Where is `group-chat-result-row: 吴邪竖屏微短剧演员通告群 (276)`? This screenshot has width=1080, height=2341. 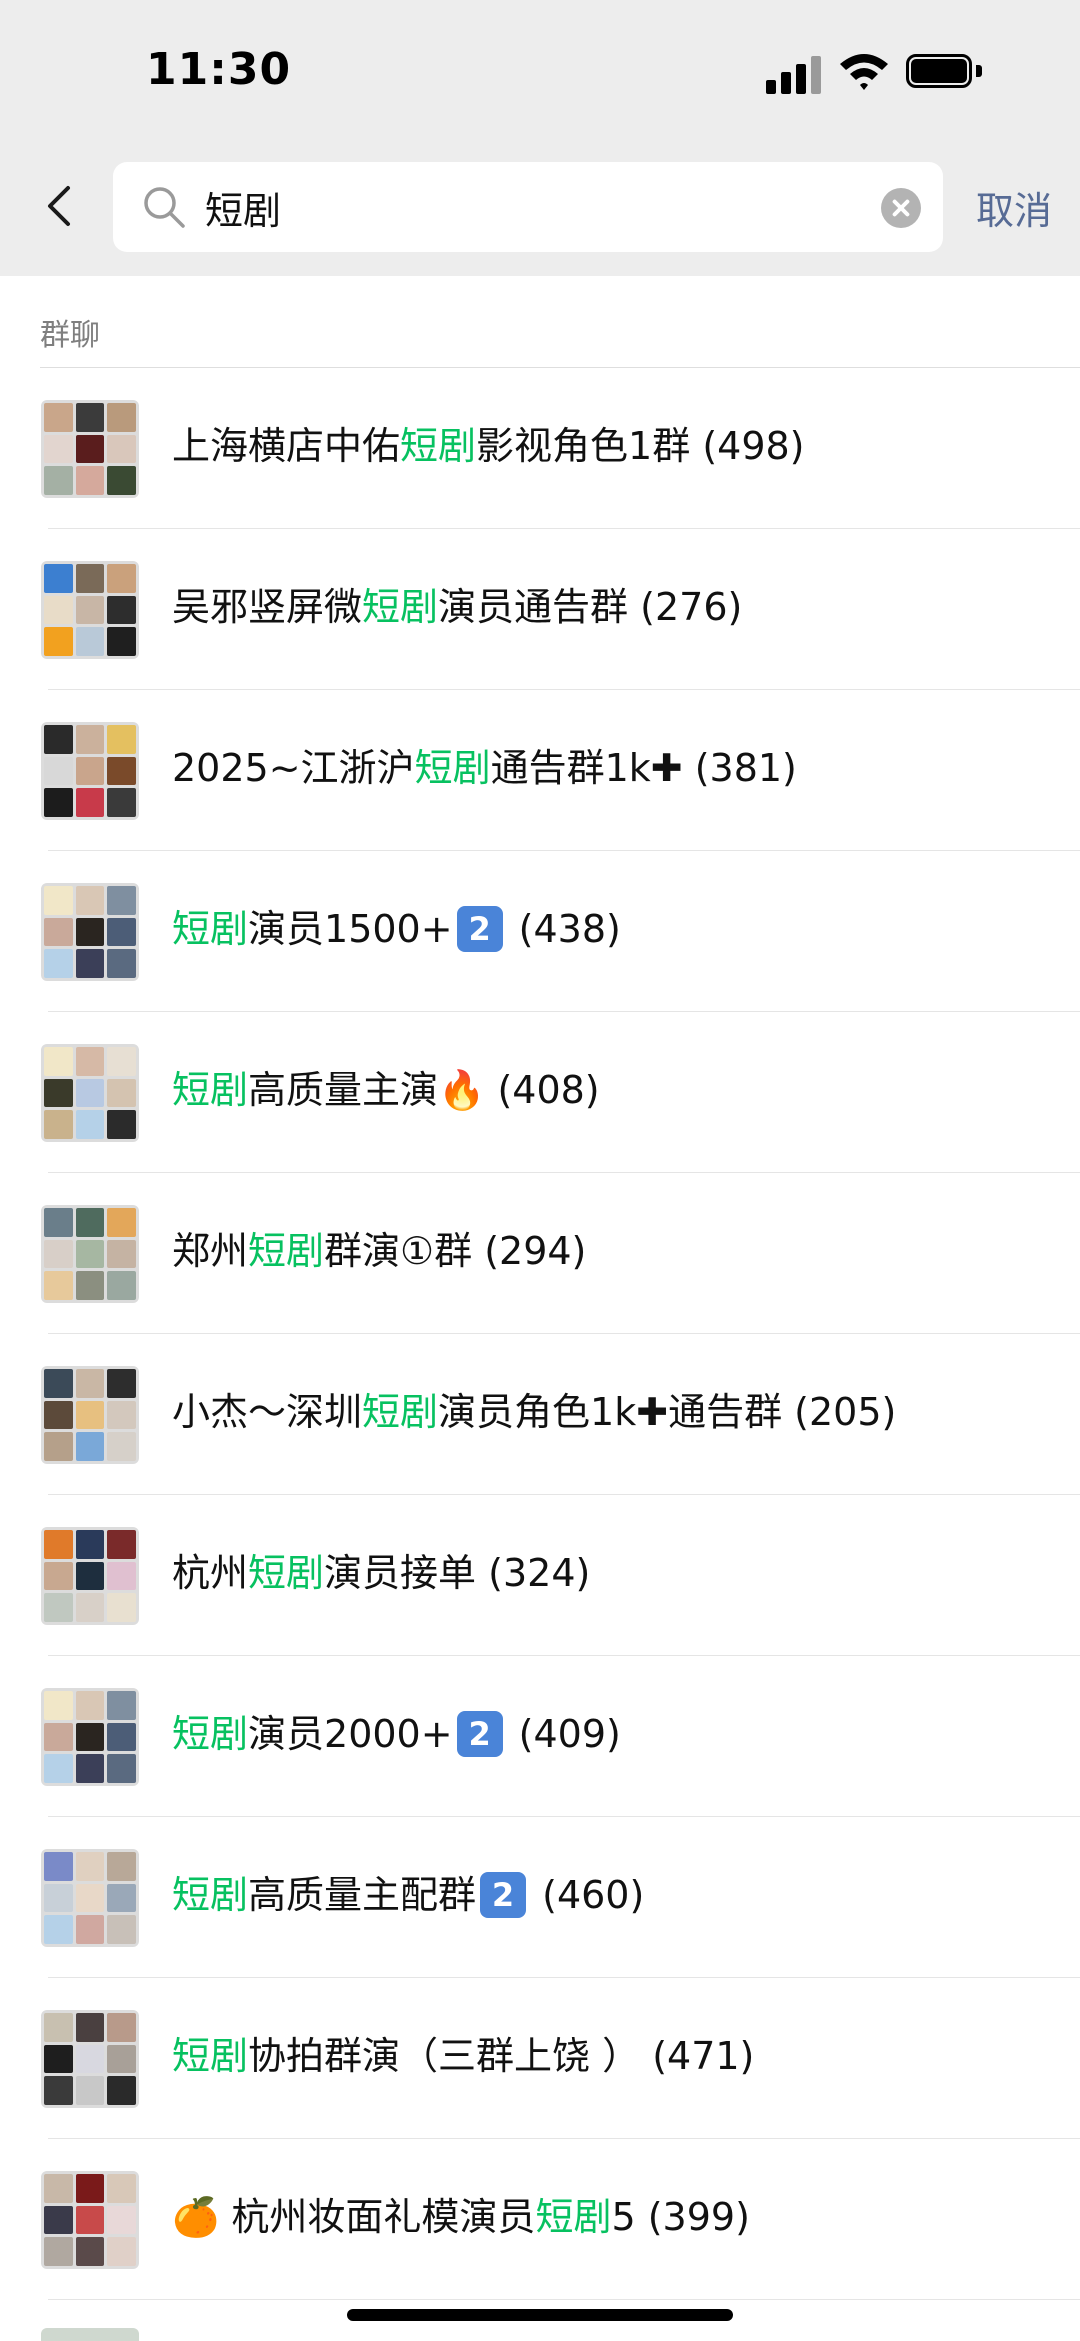
group-chat-result-row: 吴邪竖屏微短剧演员通告群 (276) is located at coordinates (540, 609).